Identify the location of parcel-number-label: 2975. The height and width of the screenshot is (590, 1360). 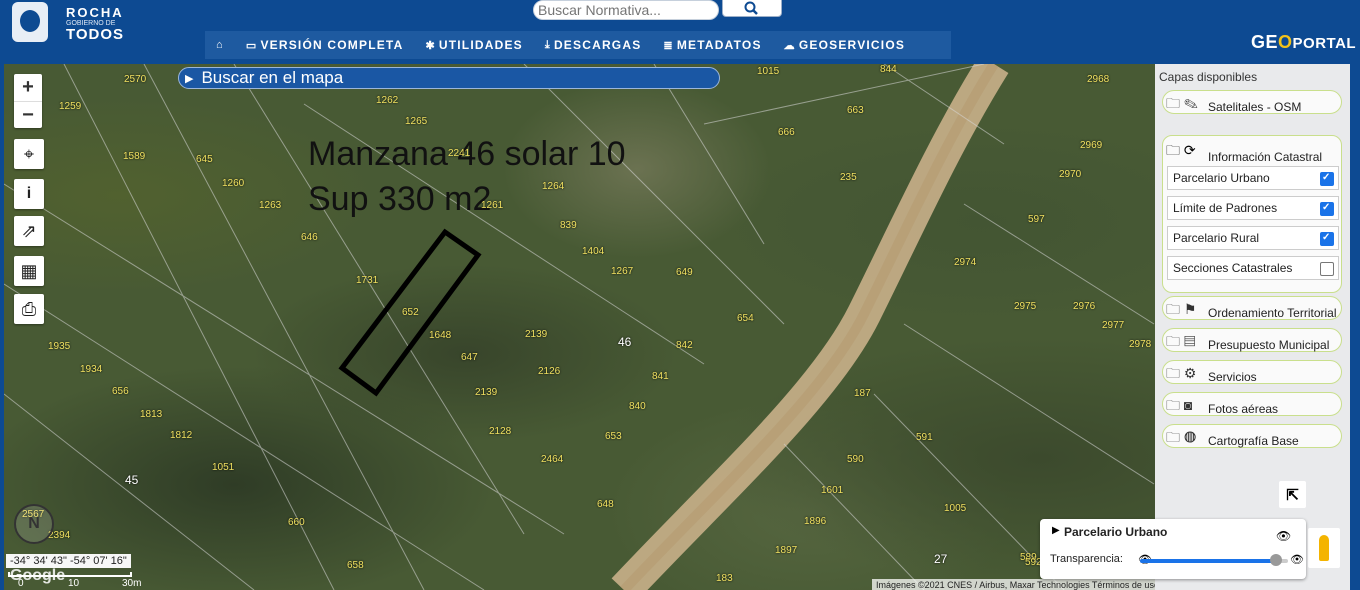
(1025, 306).